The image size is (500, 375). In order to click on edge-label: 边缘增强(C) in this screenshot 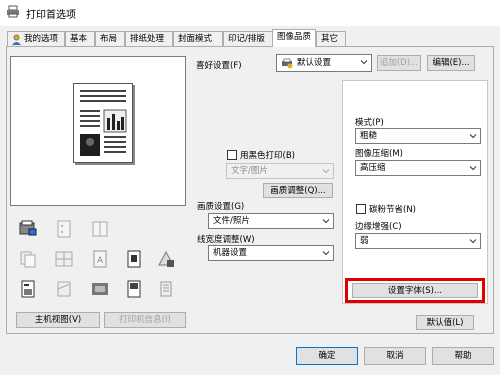, I will do `click(378, 227)`.